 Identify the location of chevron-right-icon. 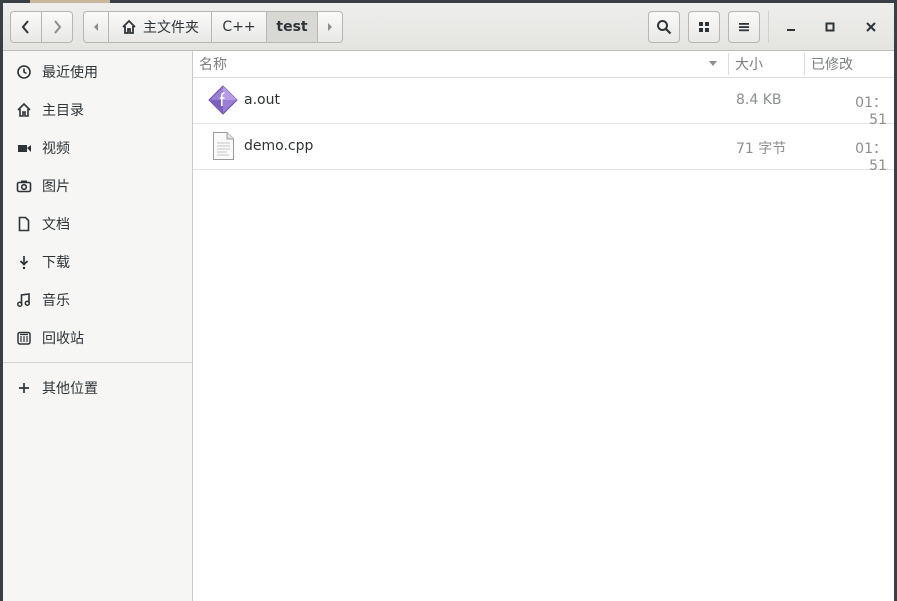
(58, 27).